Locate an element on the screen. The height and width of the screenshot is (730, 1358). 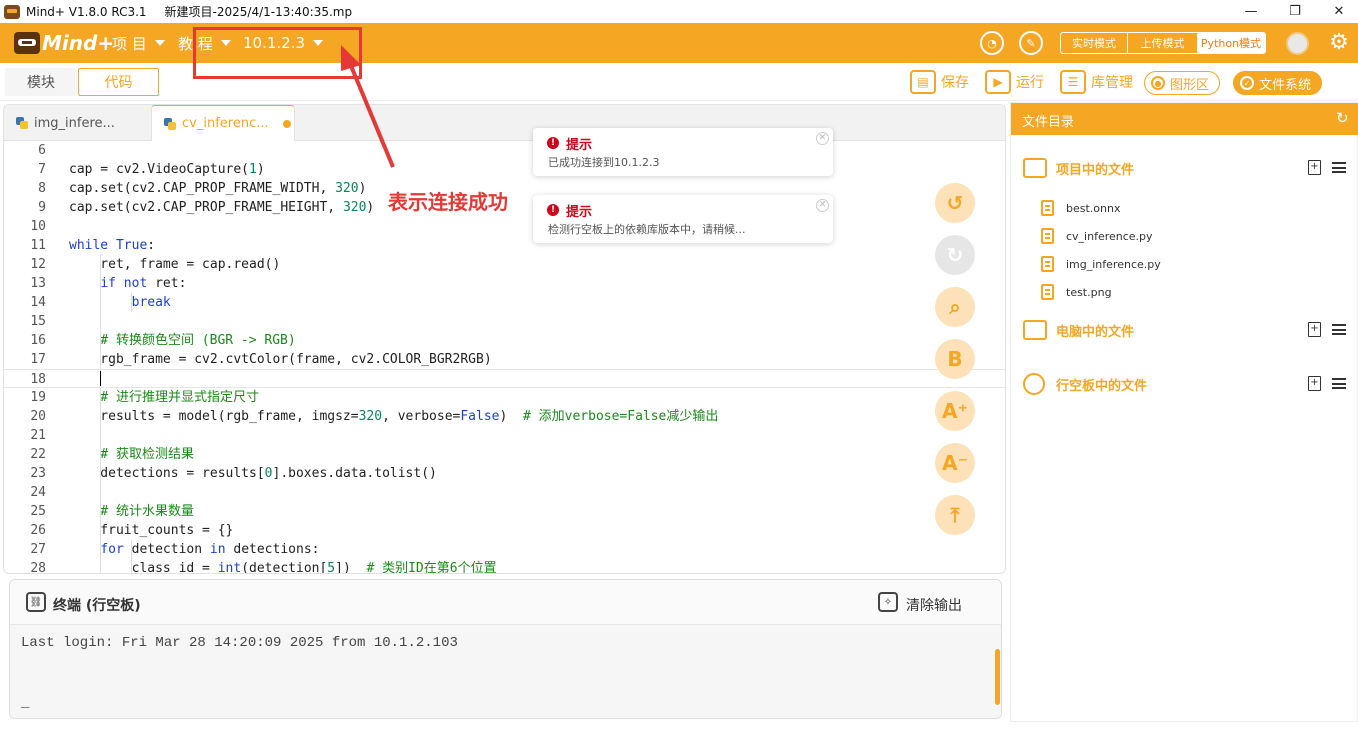
code-text: cap.set(cv2.CAP_PROP_FRAME_HEIGHT, 320) is located at coordinates (222, 207).